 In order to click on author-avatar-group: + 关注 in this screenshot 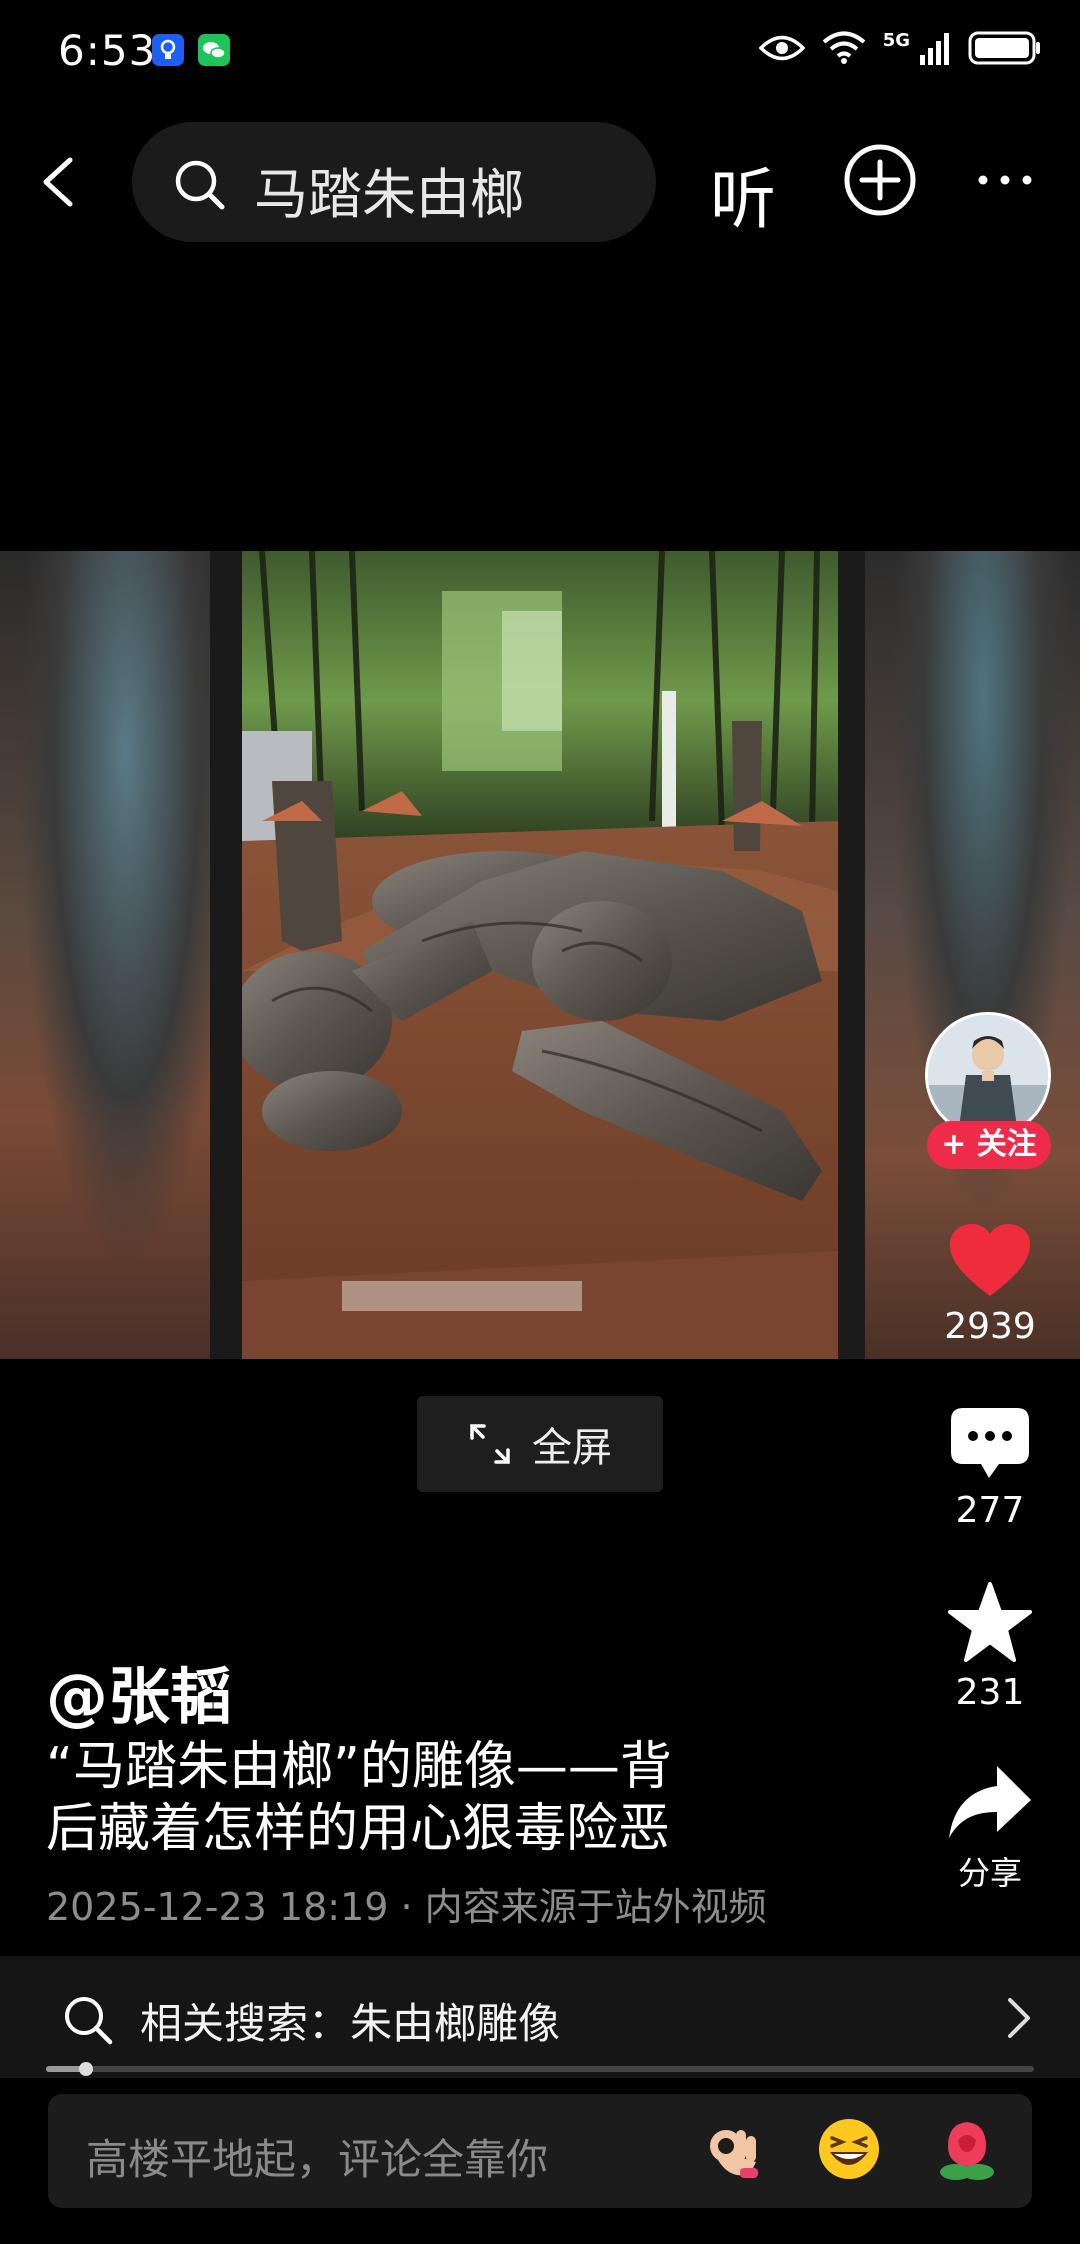, I will do `click(990, 1092)`.